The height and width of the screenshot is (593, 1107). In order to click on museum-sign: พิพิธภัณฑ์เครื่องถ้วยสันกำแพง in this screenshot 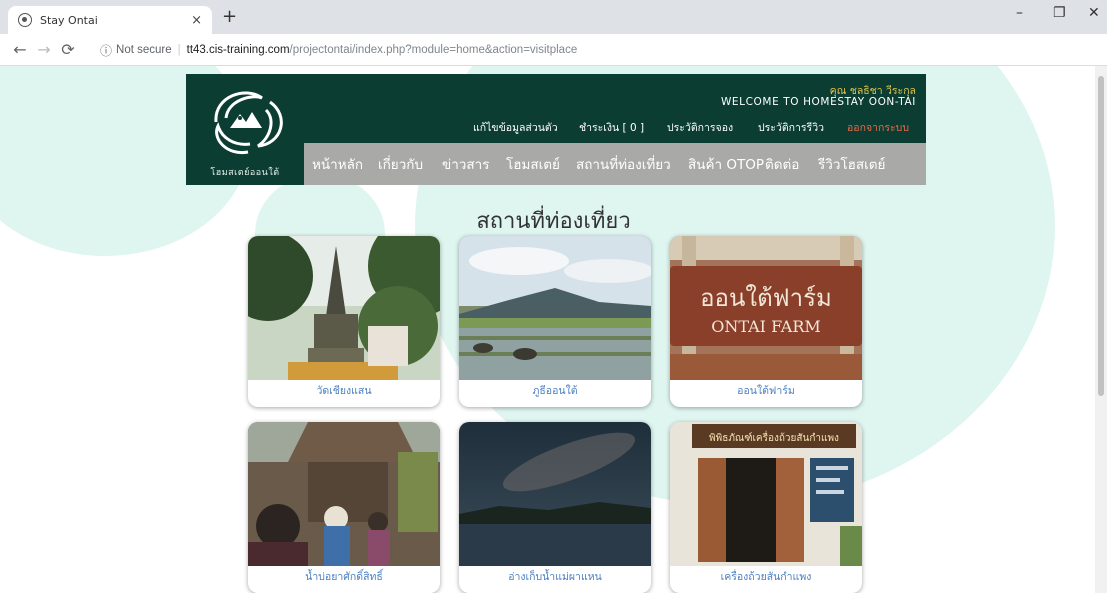, I will do `click(774, 437)`.